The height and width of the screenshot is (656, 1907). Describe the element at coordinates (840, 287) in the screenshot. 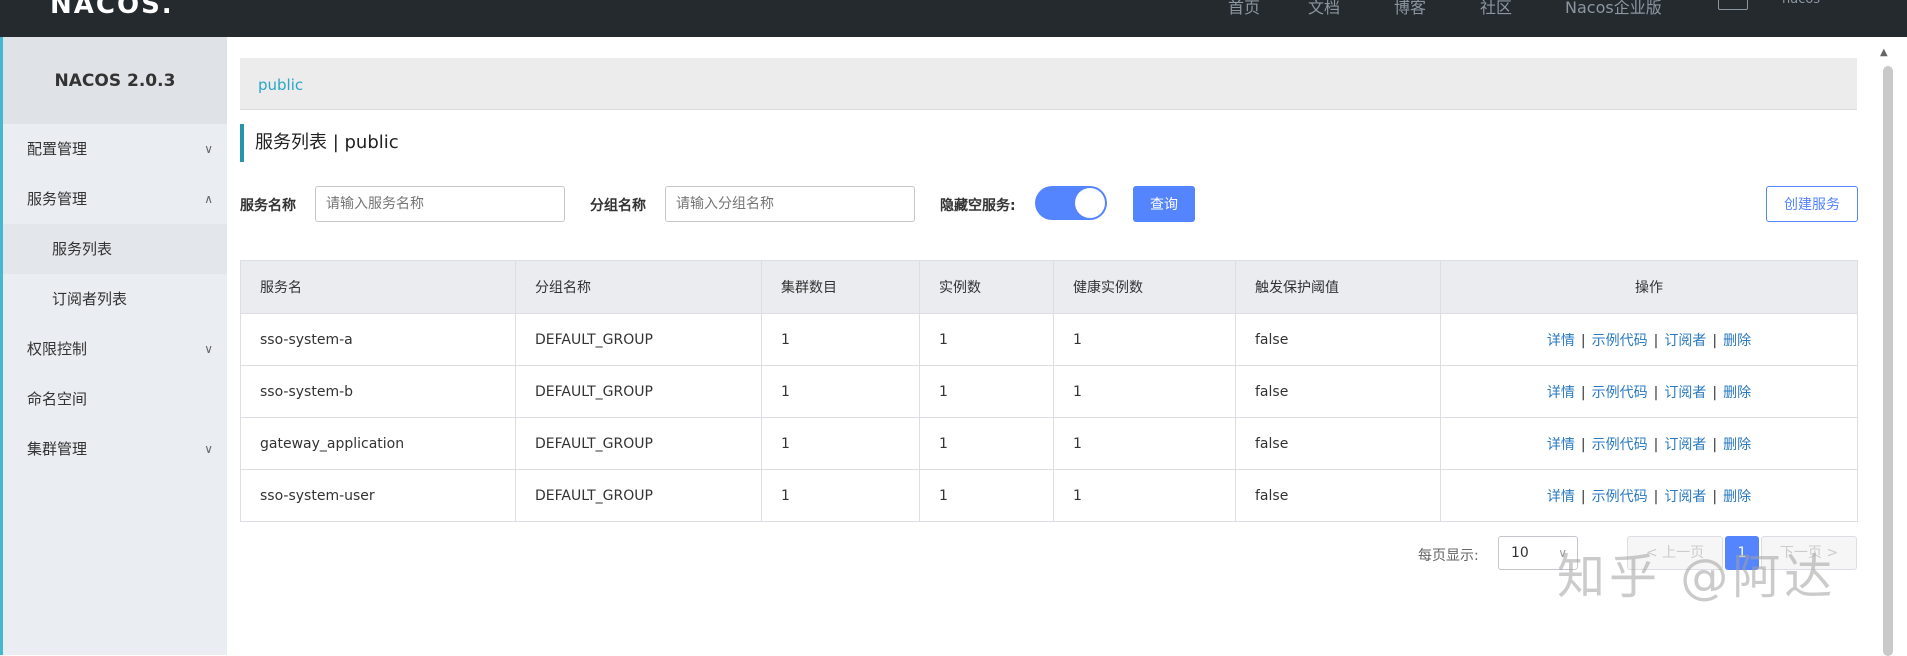

I see `col-cluster-count: 集群数目` at that location.